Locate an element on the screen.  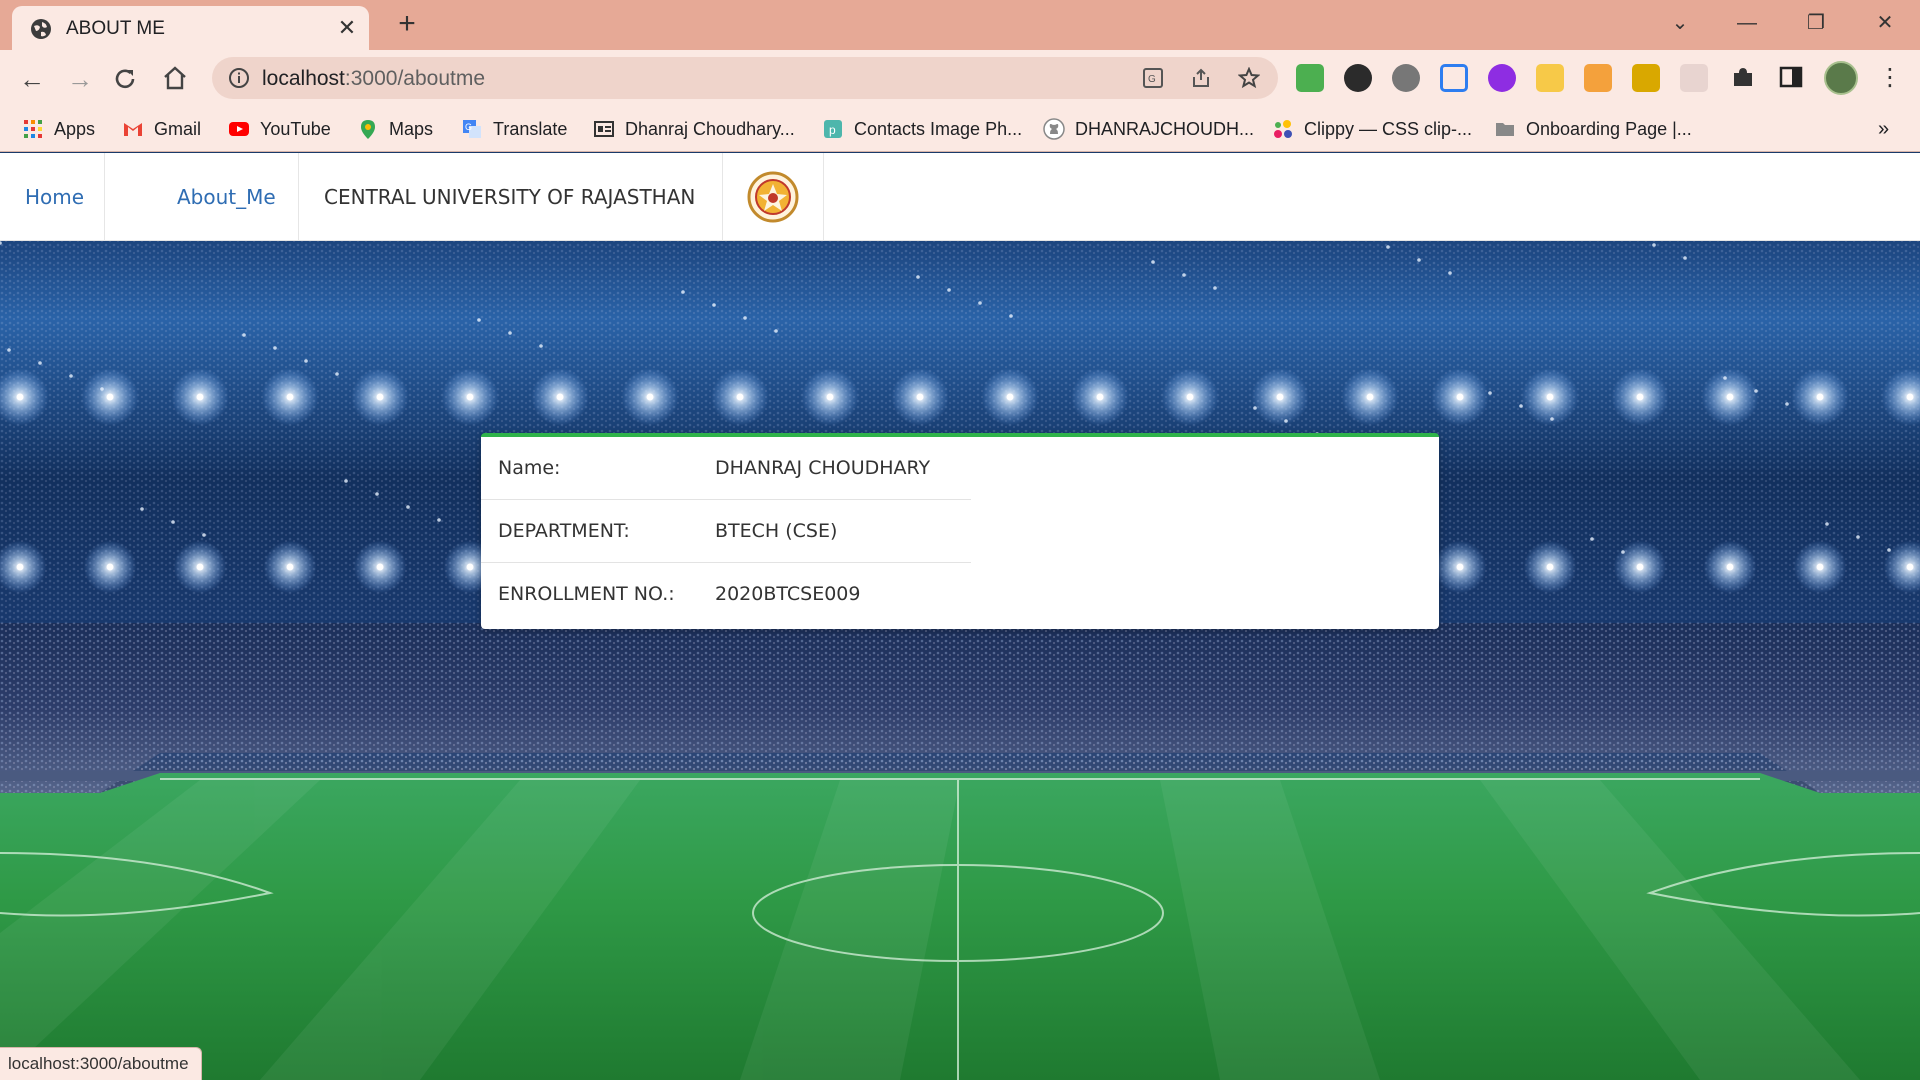
more-bookmarks-icon: » is located at coordinates (1883, 129).